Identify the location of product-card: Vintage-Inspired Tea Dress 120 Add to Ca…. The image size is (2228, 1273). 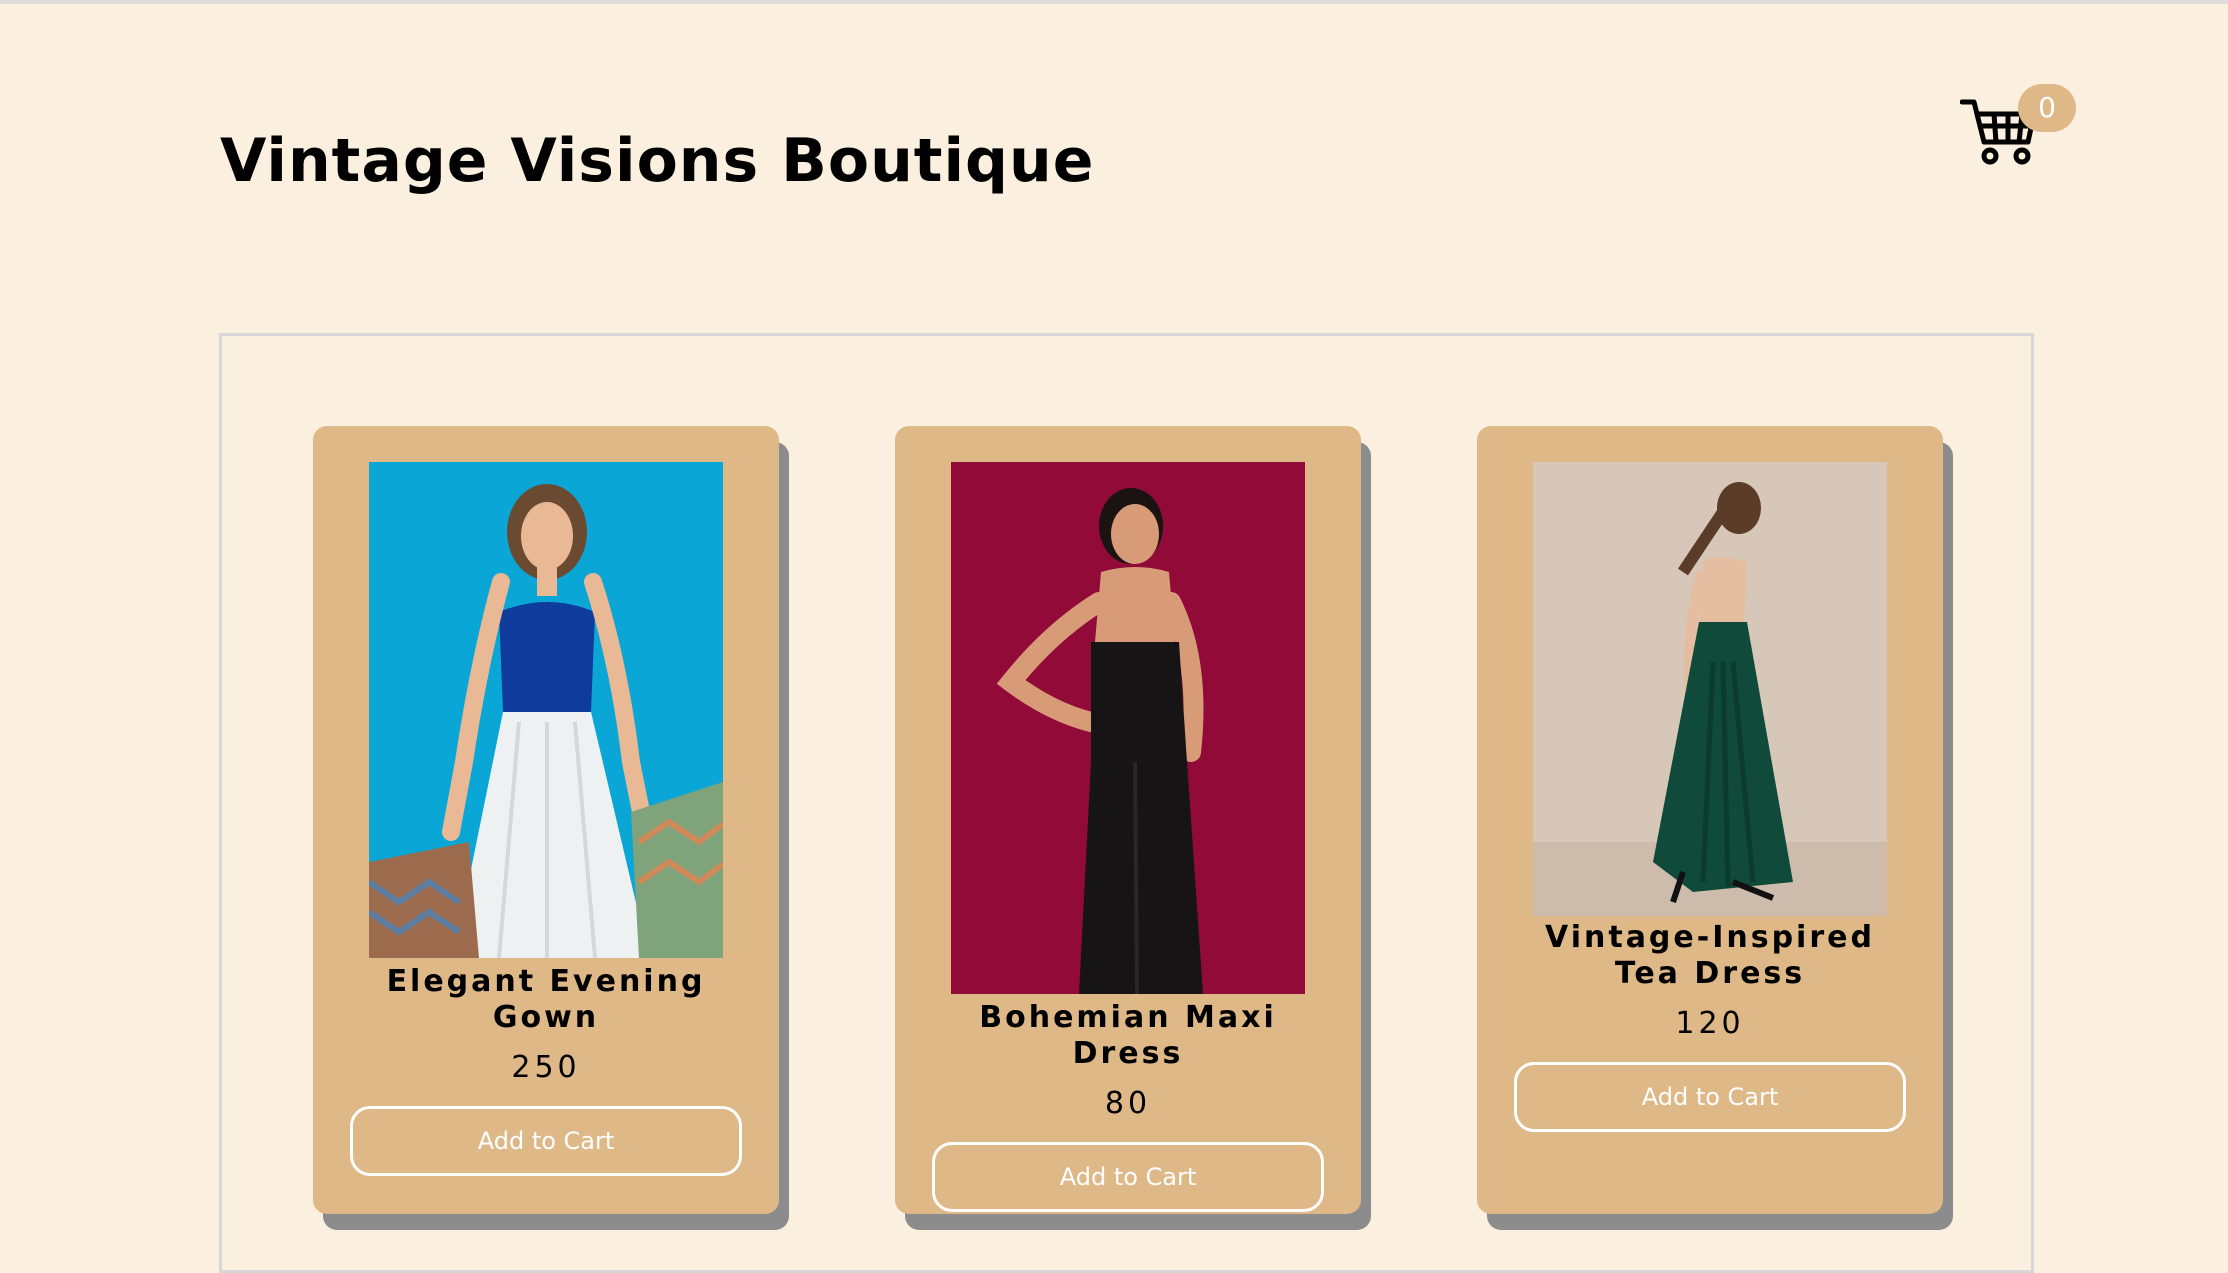
(1710, 820).